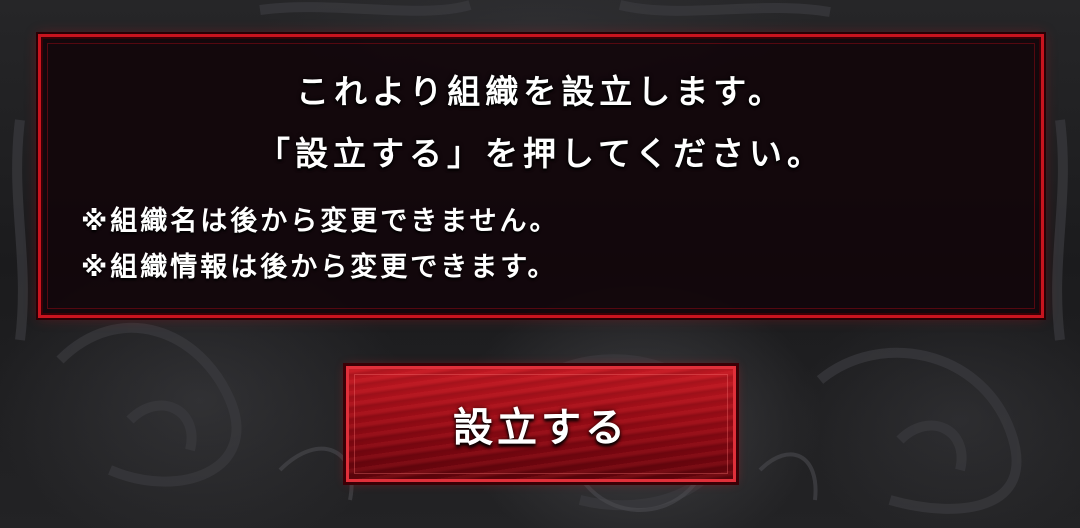  What do you see at coordinates (541, 91) in the screenshot?
I see `message-line-1: これより組織を設立します。` at bounding box center [541, 91].